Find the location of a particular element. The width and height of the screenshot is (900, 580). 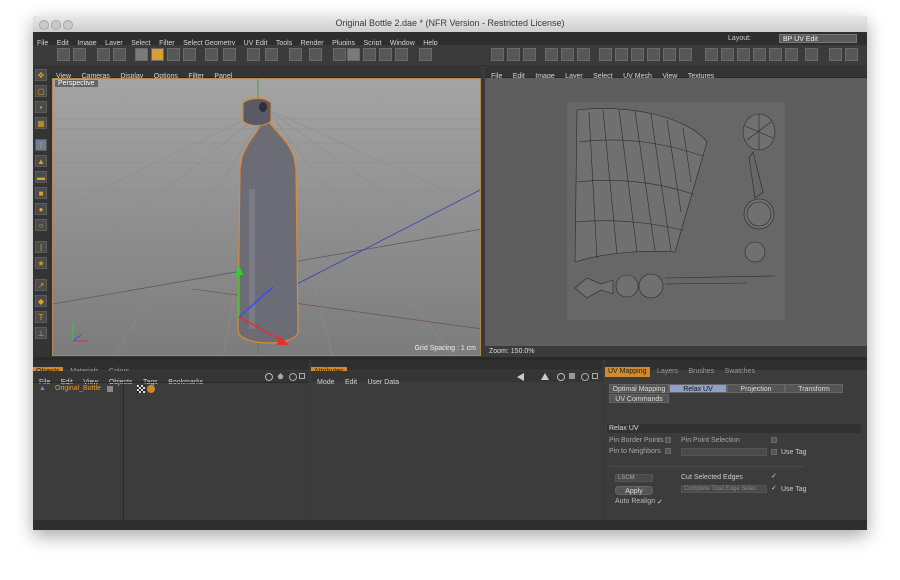

filter-icon is located at coordinates (293, 377).